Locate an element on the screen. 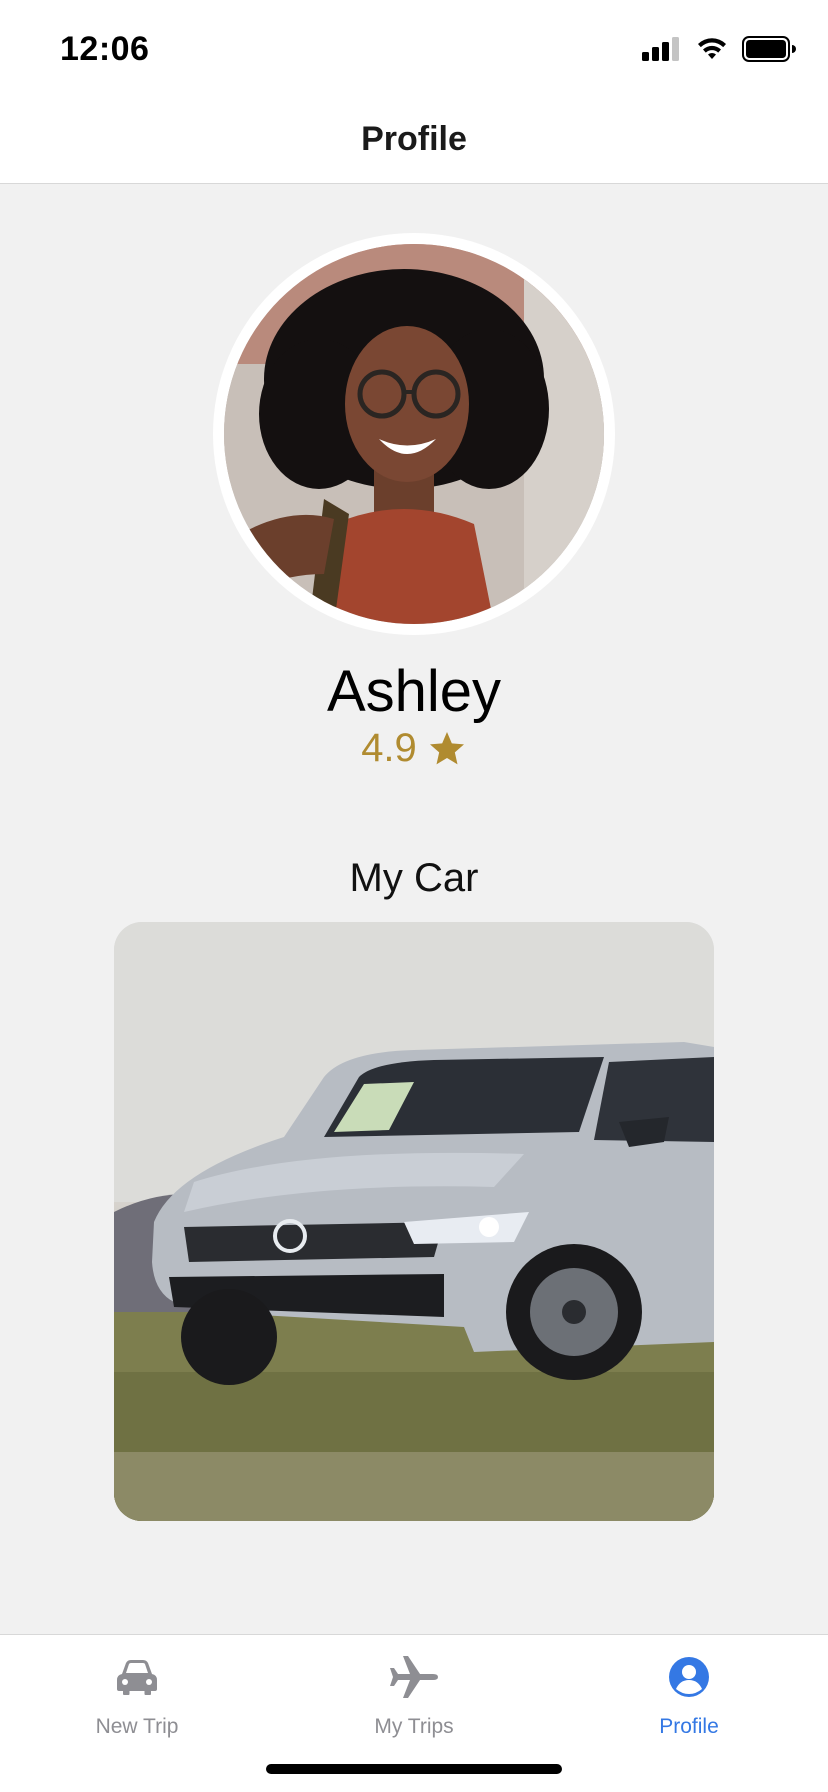 The image size is (828, 1792). avatar-photo is located at coordinates (414, 434).